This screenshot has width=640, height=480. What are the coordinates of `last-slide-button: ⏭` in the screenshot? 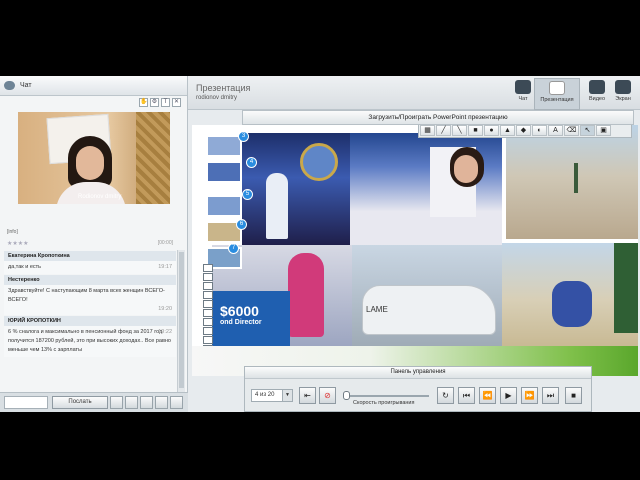 It's located at (550, 395).